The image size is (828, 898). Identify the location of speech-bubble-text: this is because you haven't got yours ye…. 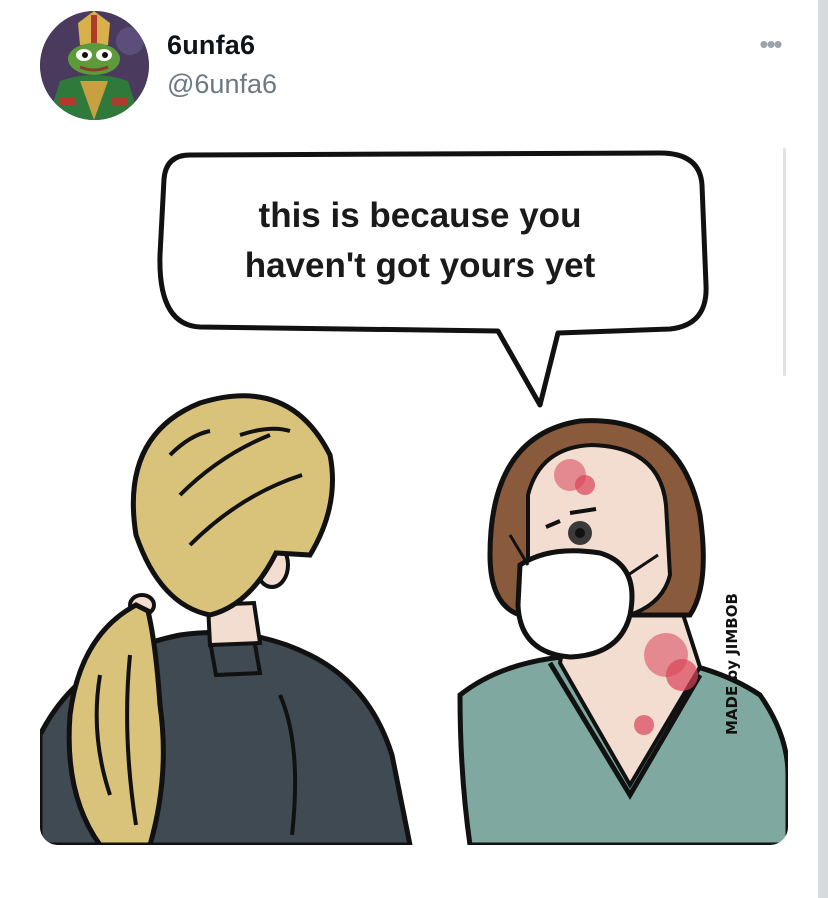
(420, 241).